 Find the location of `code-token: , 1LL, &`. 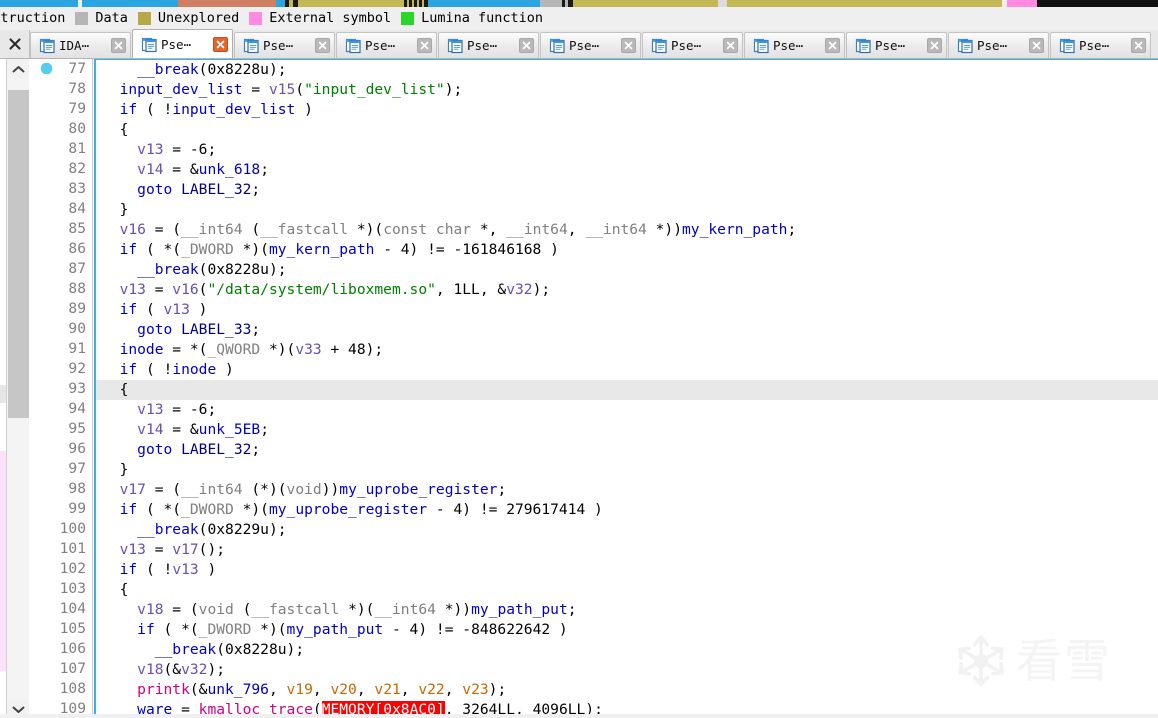

code-token: , 1LL, & is located at coordinates (471, 289).